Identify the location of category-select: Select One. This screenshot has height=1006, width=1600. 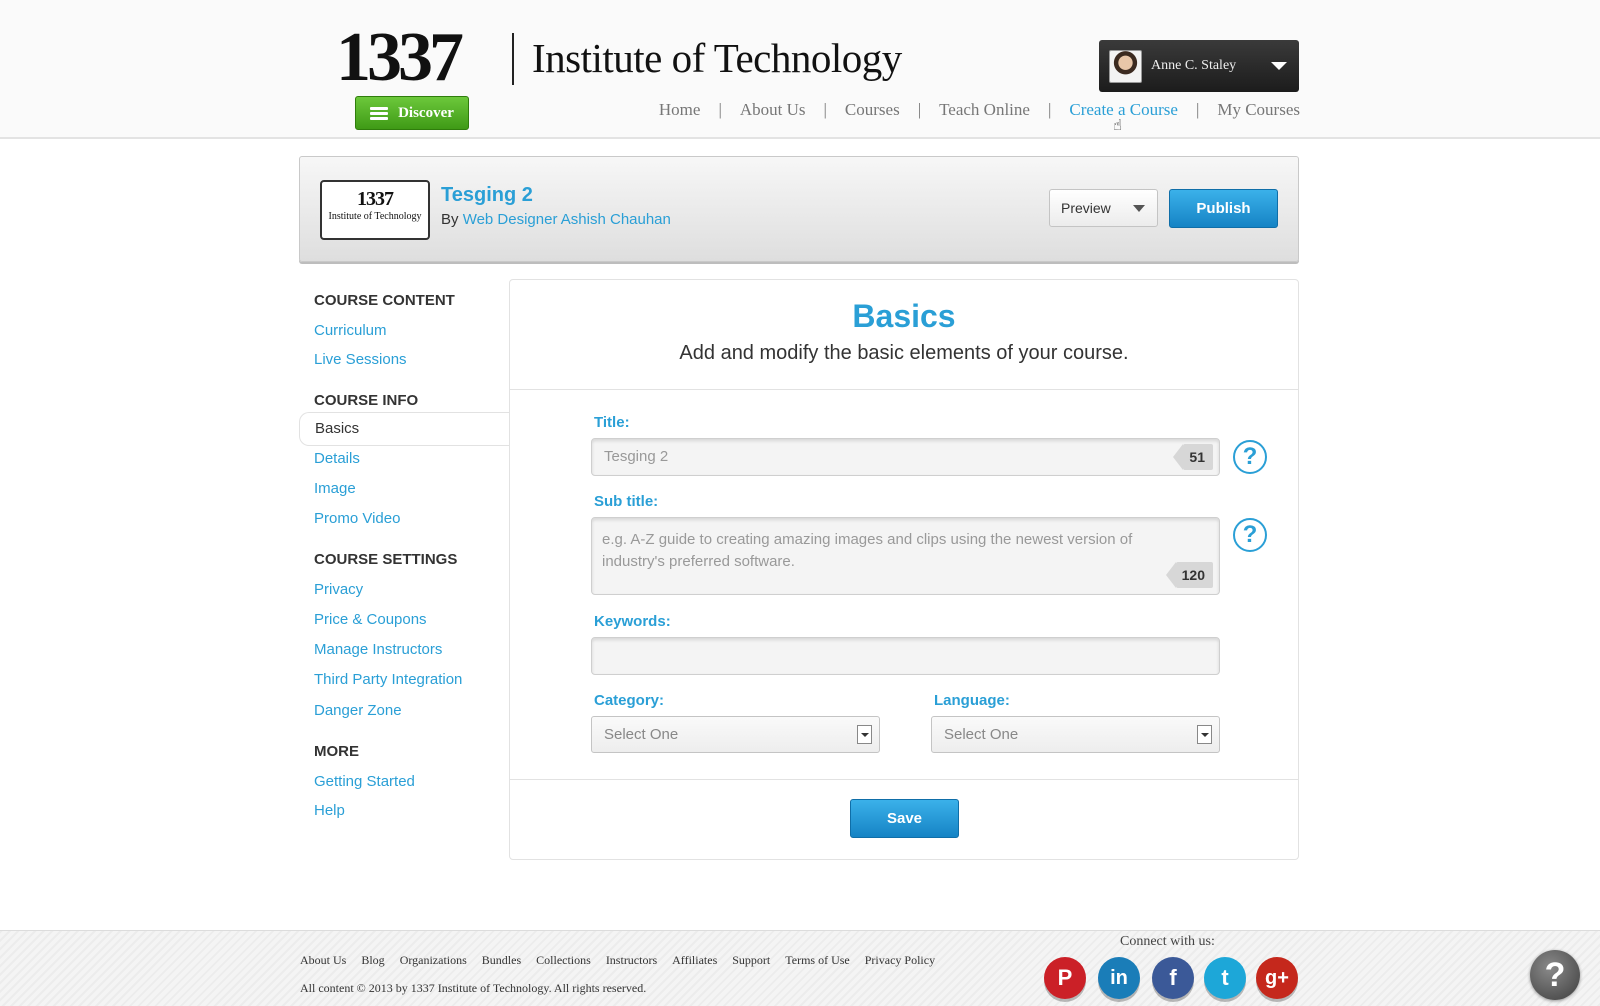
(735, 734).